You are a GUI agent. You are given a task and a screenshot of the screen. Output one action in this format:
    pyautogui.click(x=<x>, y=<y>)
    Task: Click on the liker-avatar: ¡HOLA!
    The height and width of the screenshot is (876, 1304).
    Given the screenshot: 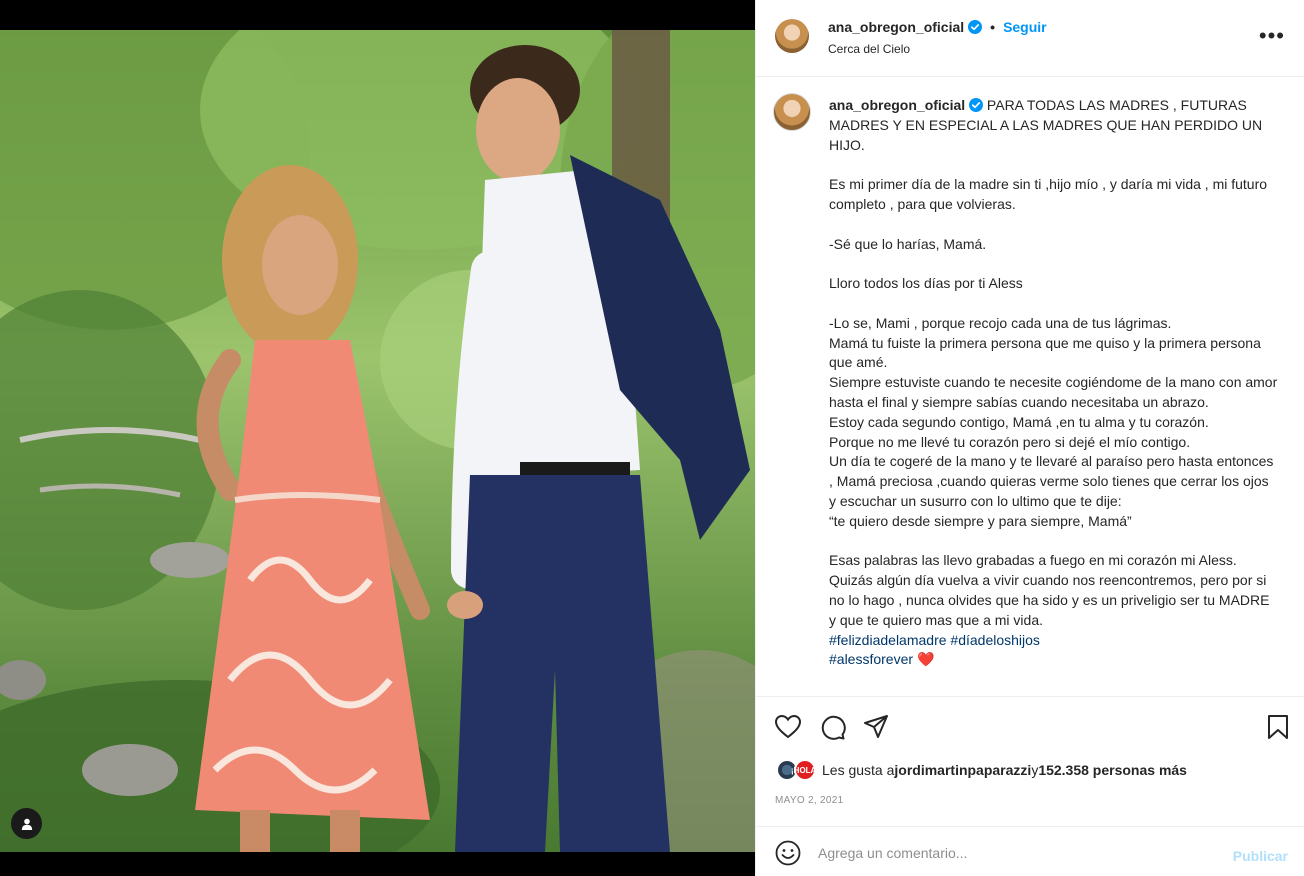 What is the action you would take?
    pyautogui.click(x=805, y=770)
    